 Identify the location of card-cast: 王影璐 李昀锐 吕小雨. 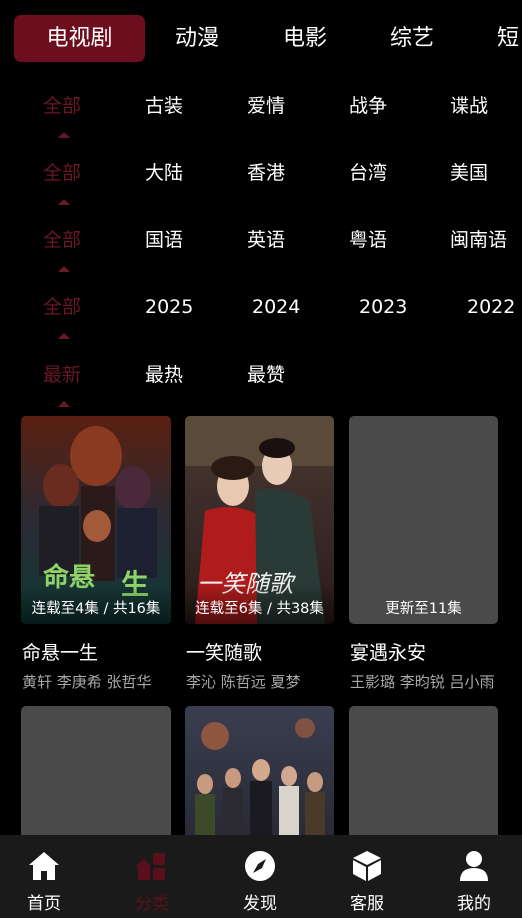
(422, 682).